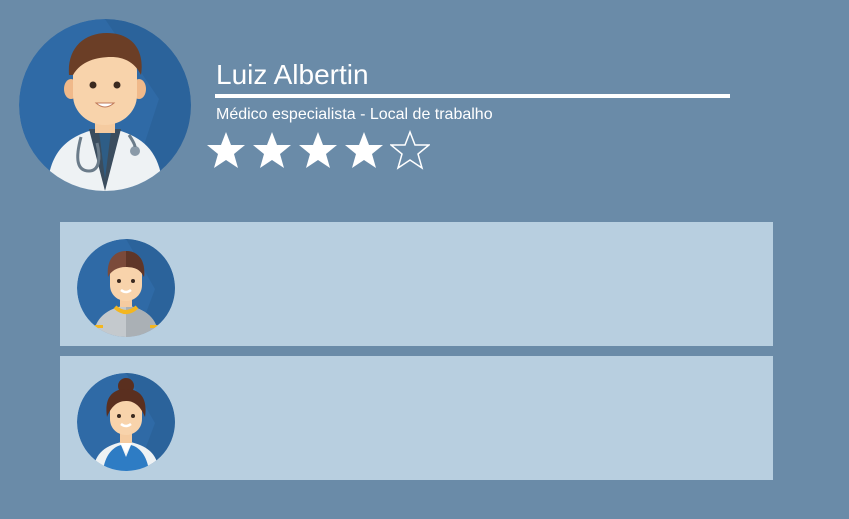 The height and width of the screenshot is (519, 849). I want to click on name-underline, so click(472, 96).